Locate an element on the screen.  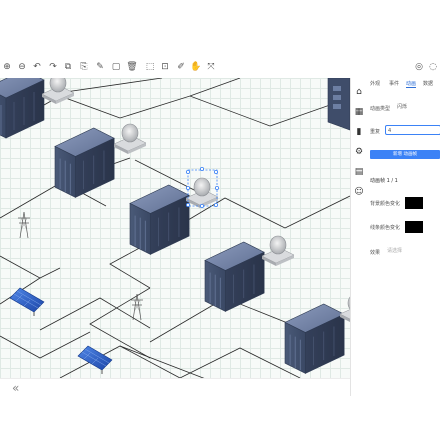
meter-3-selected is located at coordinates (202, 193).